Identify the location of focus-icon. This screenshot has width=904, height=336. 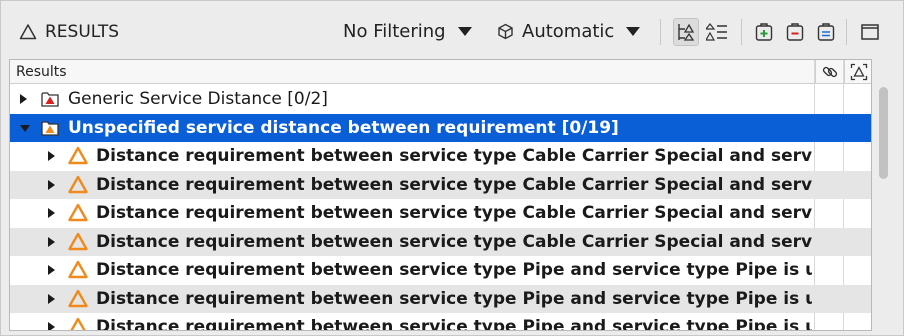
(858, 71).